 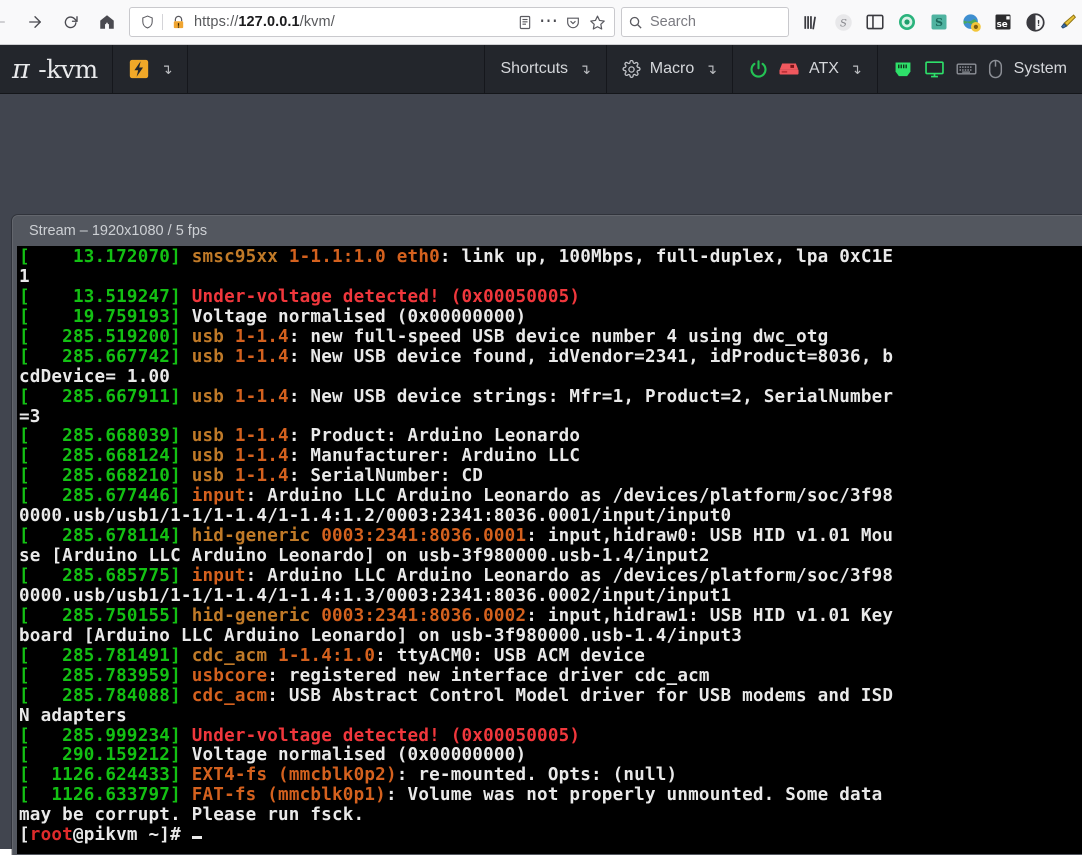 I want to click on ellipsis-icon: ⋯, so click(x=549, y=22).